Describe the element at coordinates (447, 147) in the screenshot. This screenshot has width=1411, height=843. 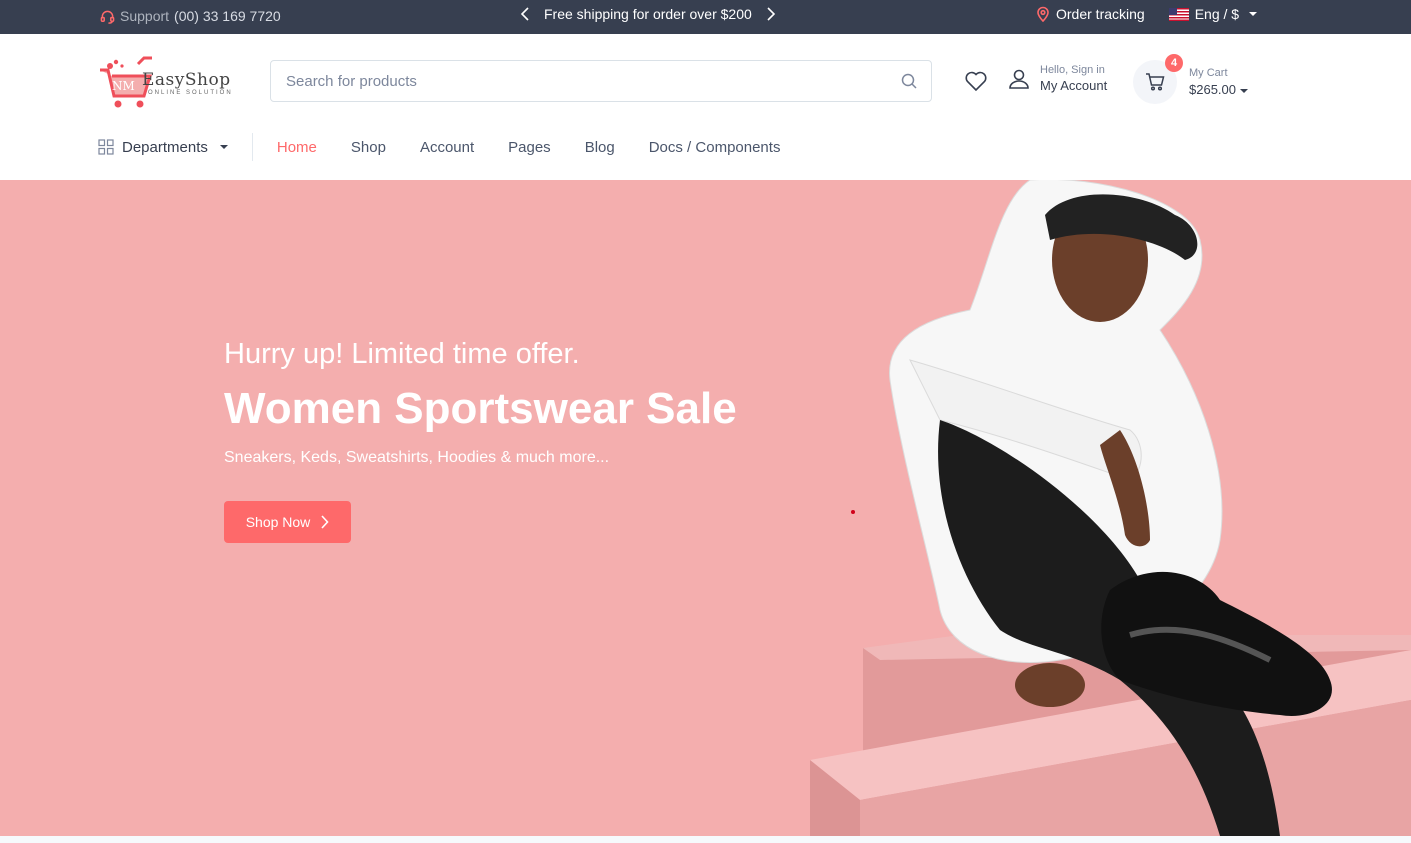
I see `nav-item-account: Account` at that location.